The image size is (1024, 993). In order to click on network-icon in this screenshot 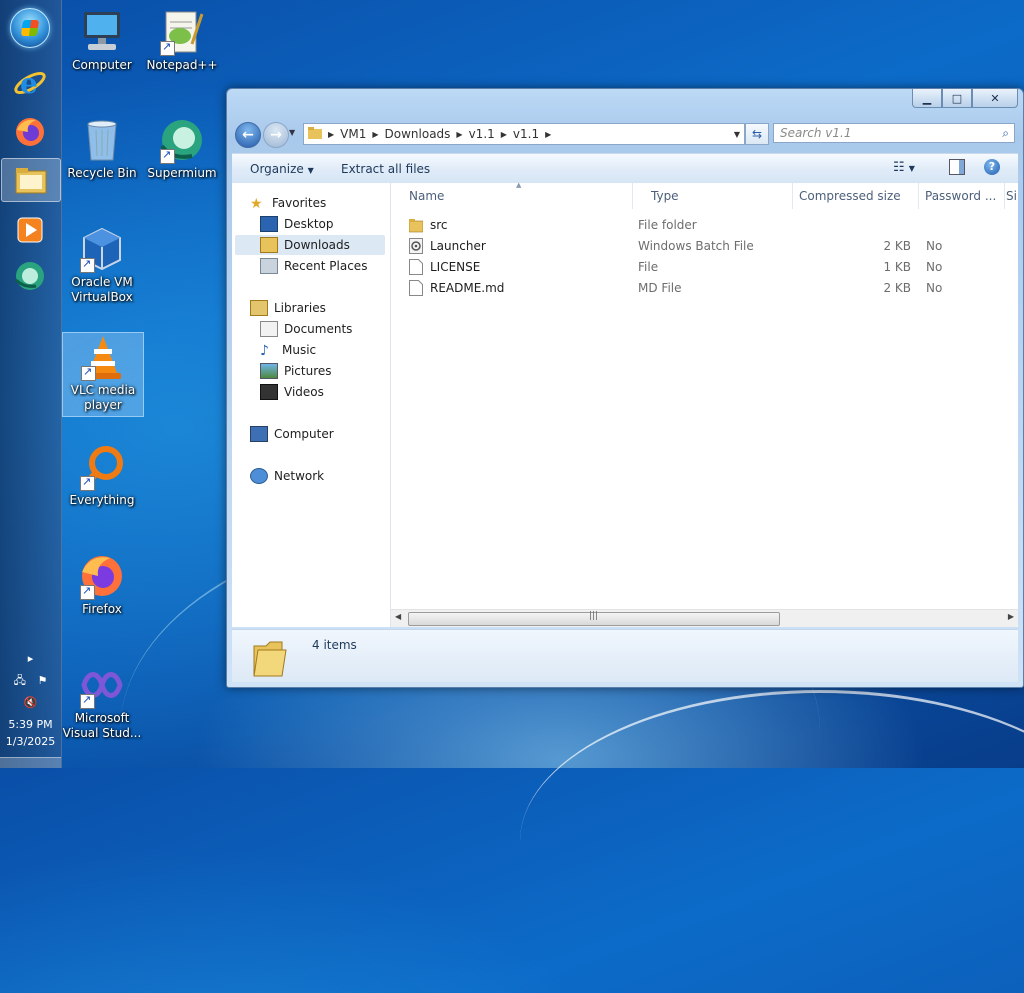, I will do `click(259, 476)`.